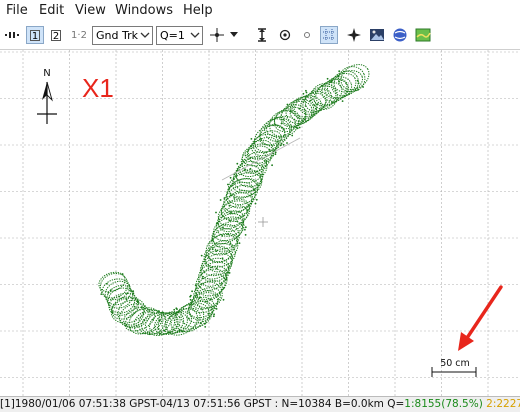 The height and width of the screenshot is (412, 520). I want to click on menu-windows: Windows, so click(144, 10).